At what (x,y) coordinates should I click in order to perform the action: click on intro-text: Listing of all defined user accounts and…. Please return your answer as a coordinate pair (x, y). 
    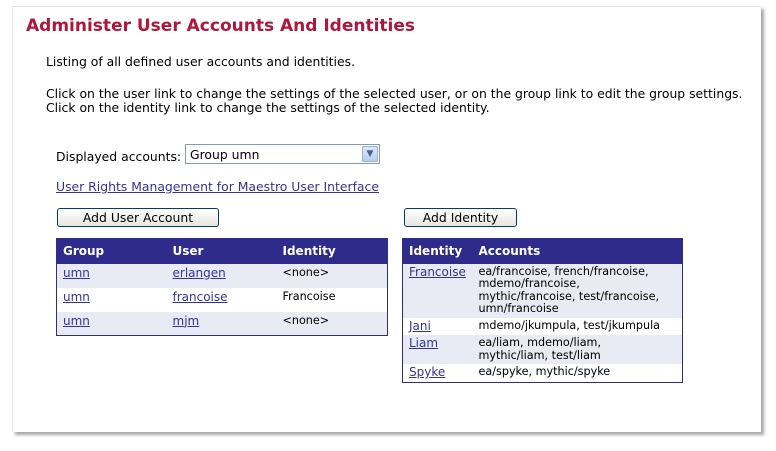
    Looking at the image, I should click on (201, 61).